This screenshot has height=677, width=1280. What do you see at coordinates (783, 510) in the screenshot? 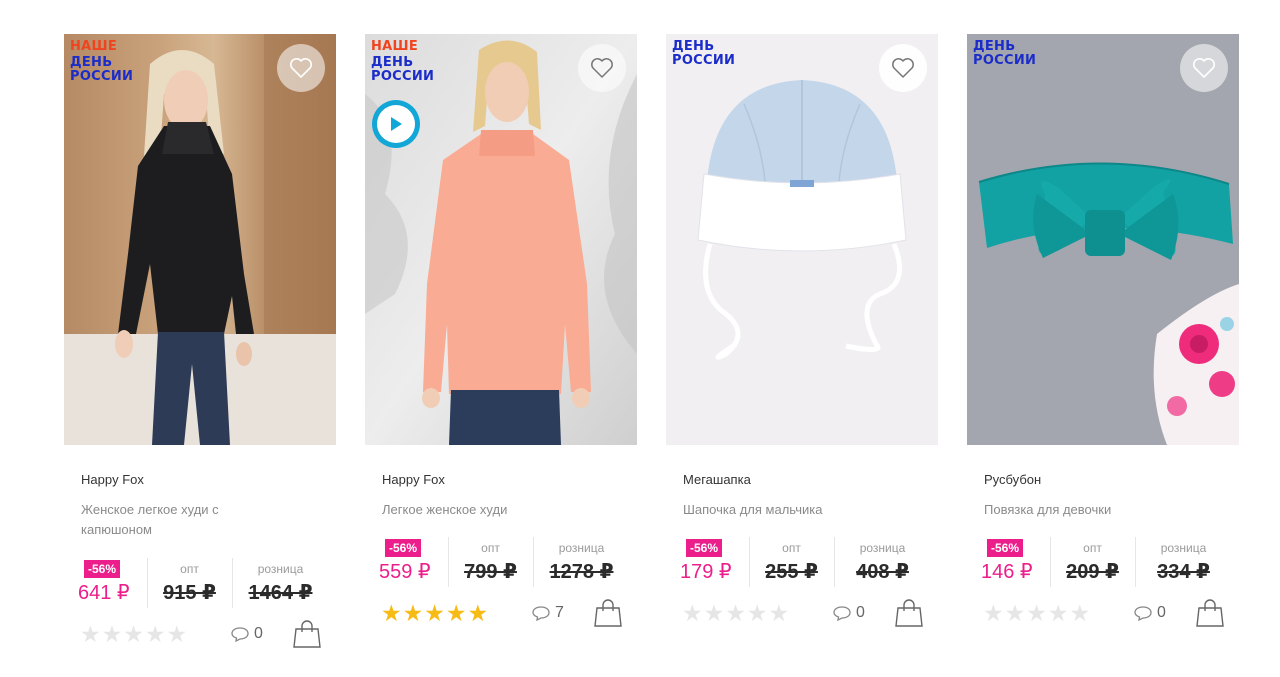
I see `product-title: Шапочка для мальчика` at bounding box center [783, 510].